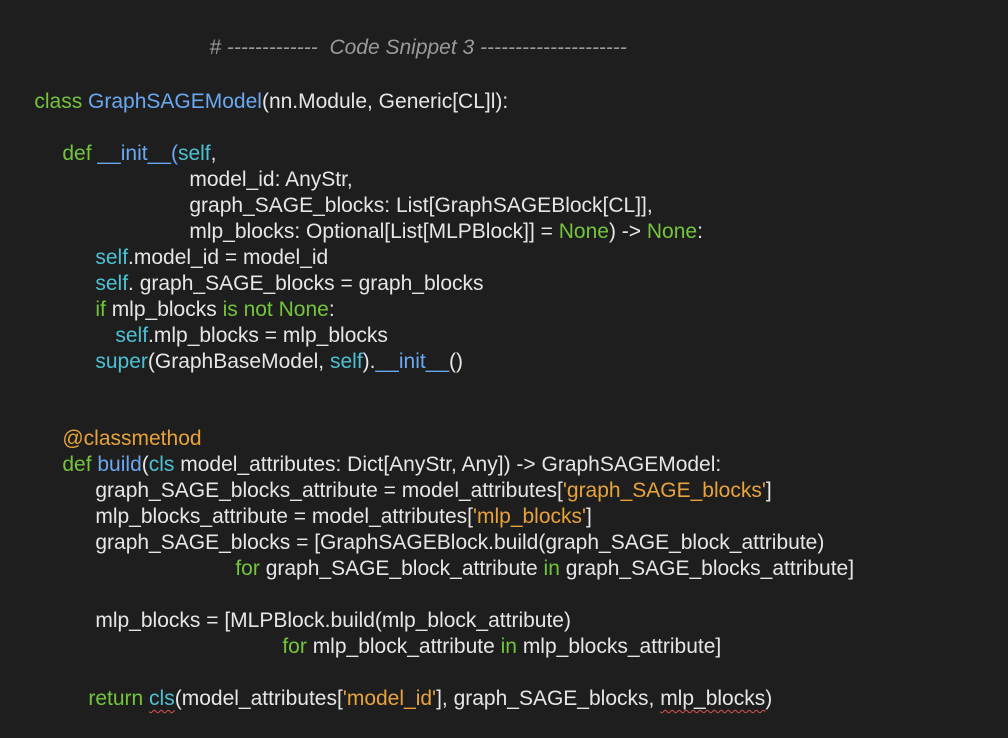  I want to click on if-statement-line: if mlp_blocks is not None:, so click(203, 296).